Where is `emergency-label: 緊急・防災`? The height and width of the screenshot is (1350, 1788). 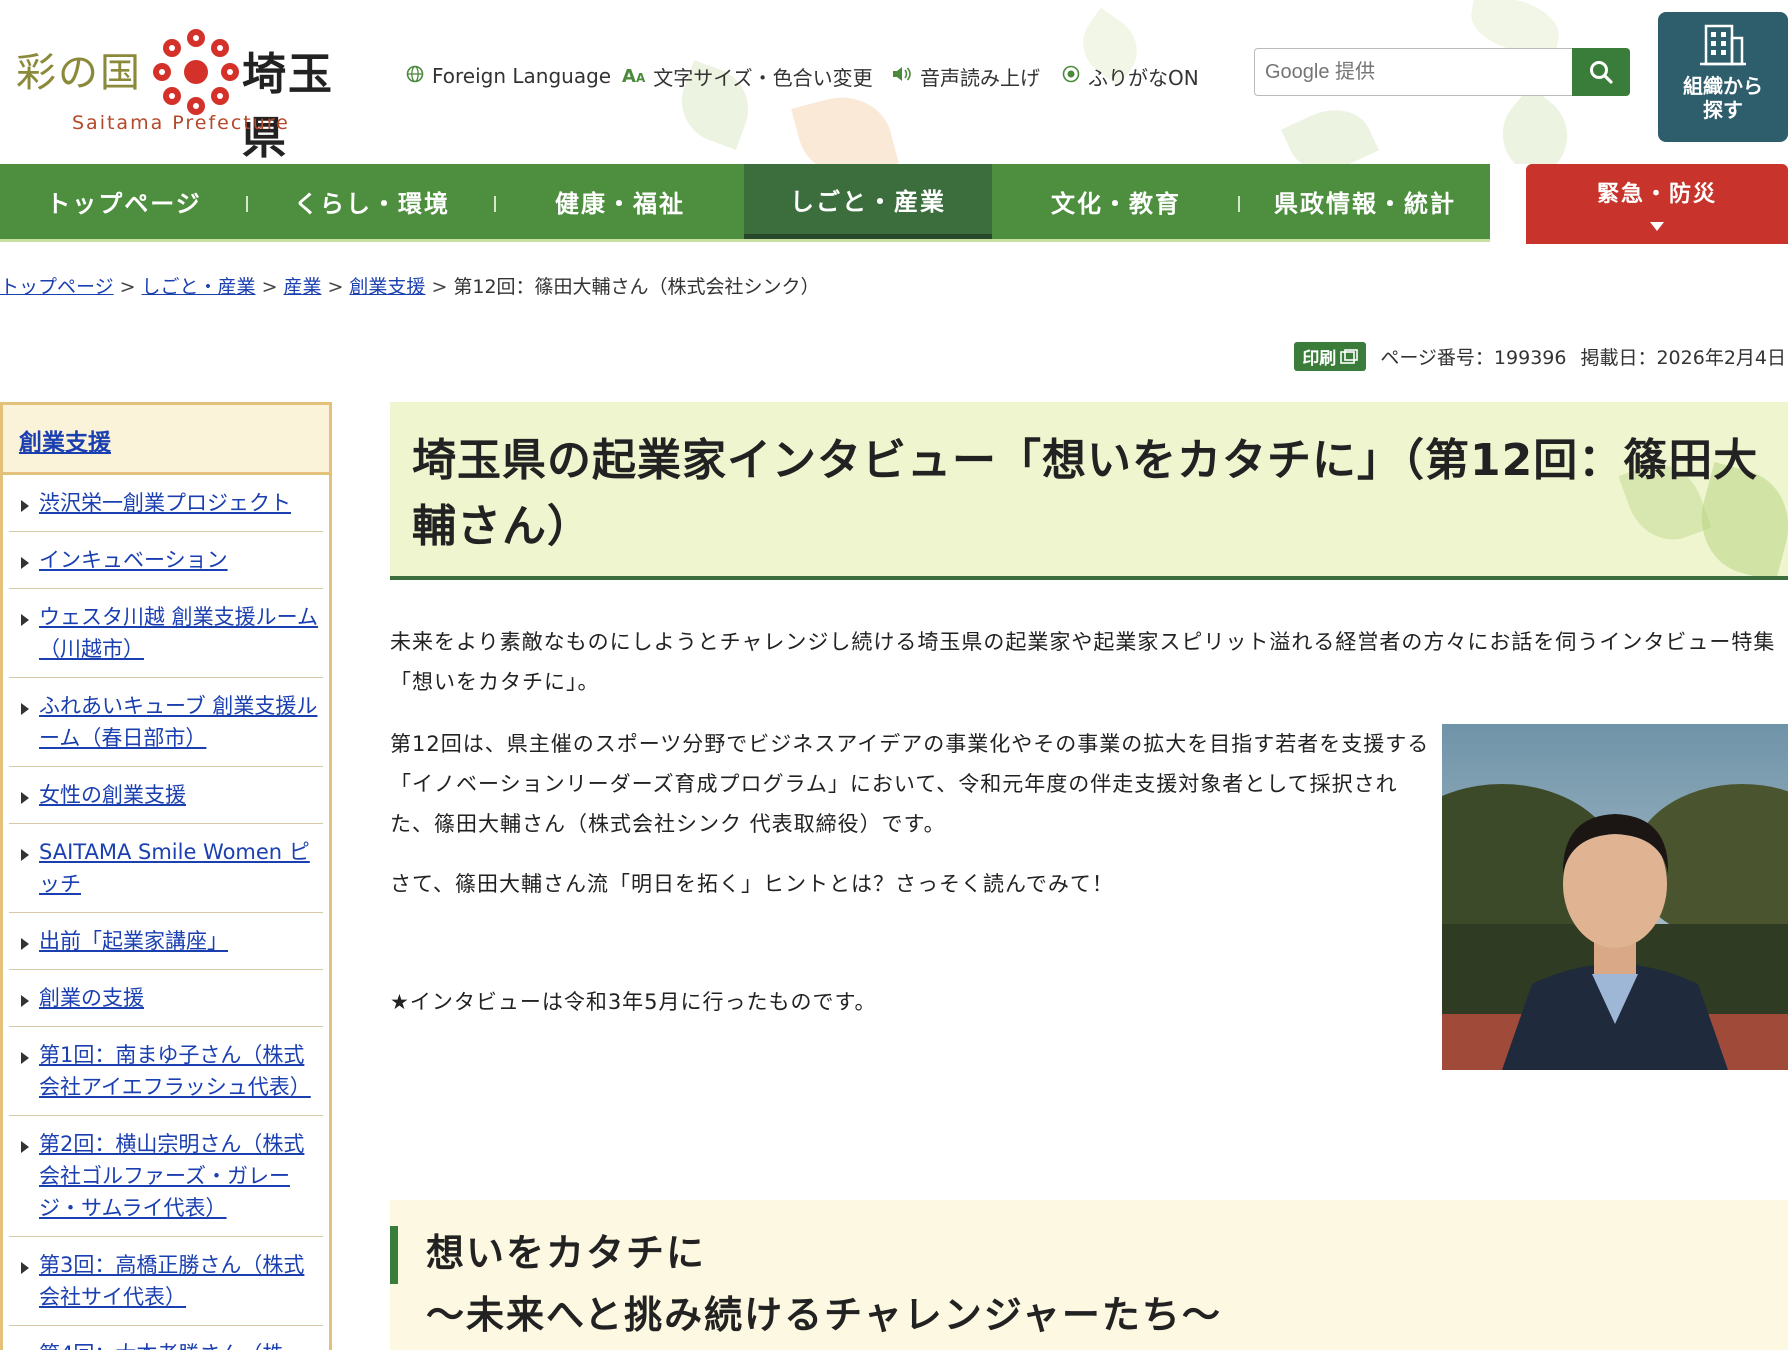
emergency-label: 緊急・防災 is located at coordinates (1656, 194).